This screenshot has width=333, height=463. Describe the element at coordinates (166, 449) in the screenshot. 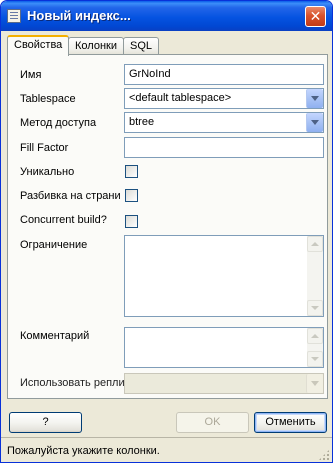

I see `status-bar: Пожалуйста укажите колонки.` at that location.